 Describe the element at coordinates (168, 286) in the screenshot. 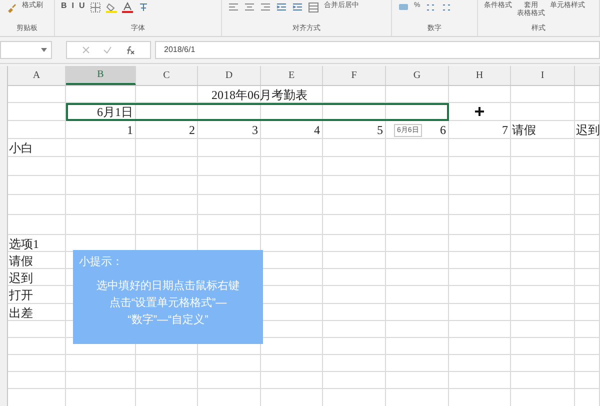

I see `tip-text: 选中填好的日期点击鼠标右键` at that location.